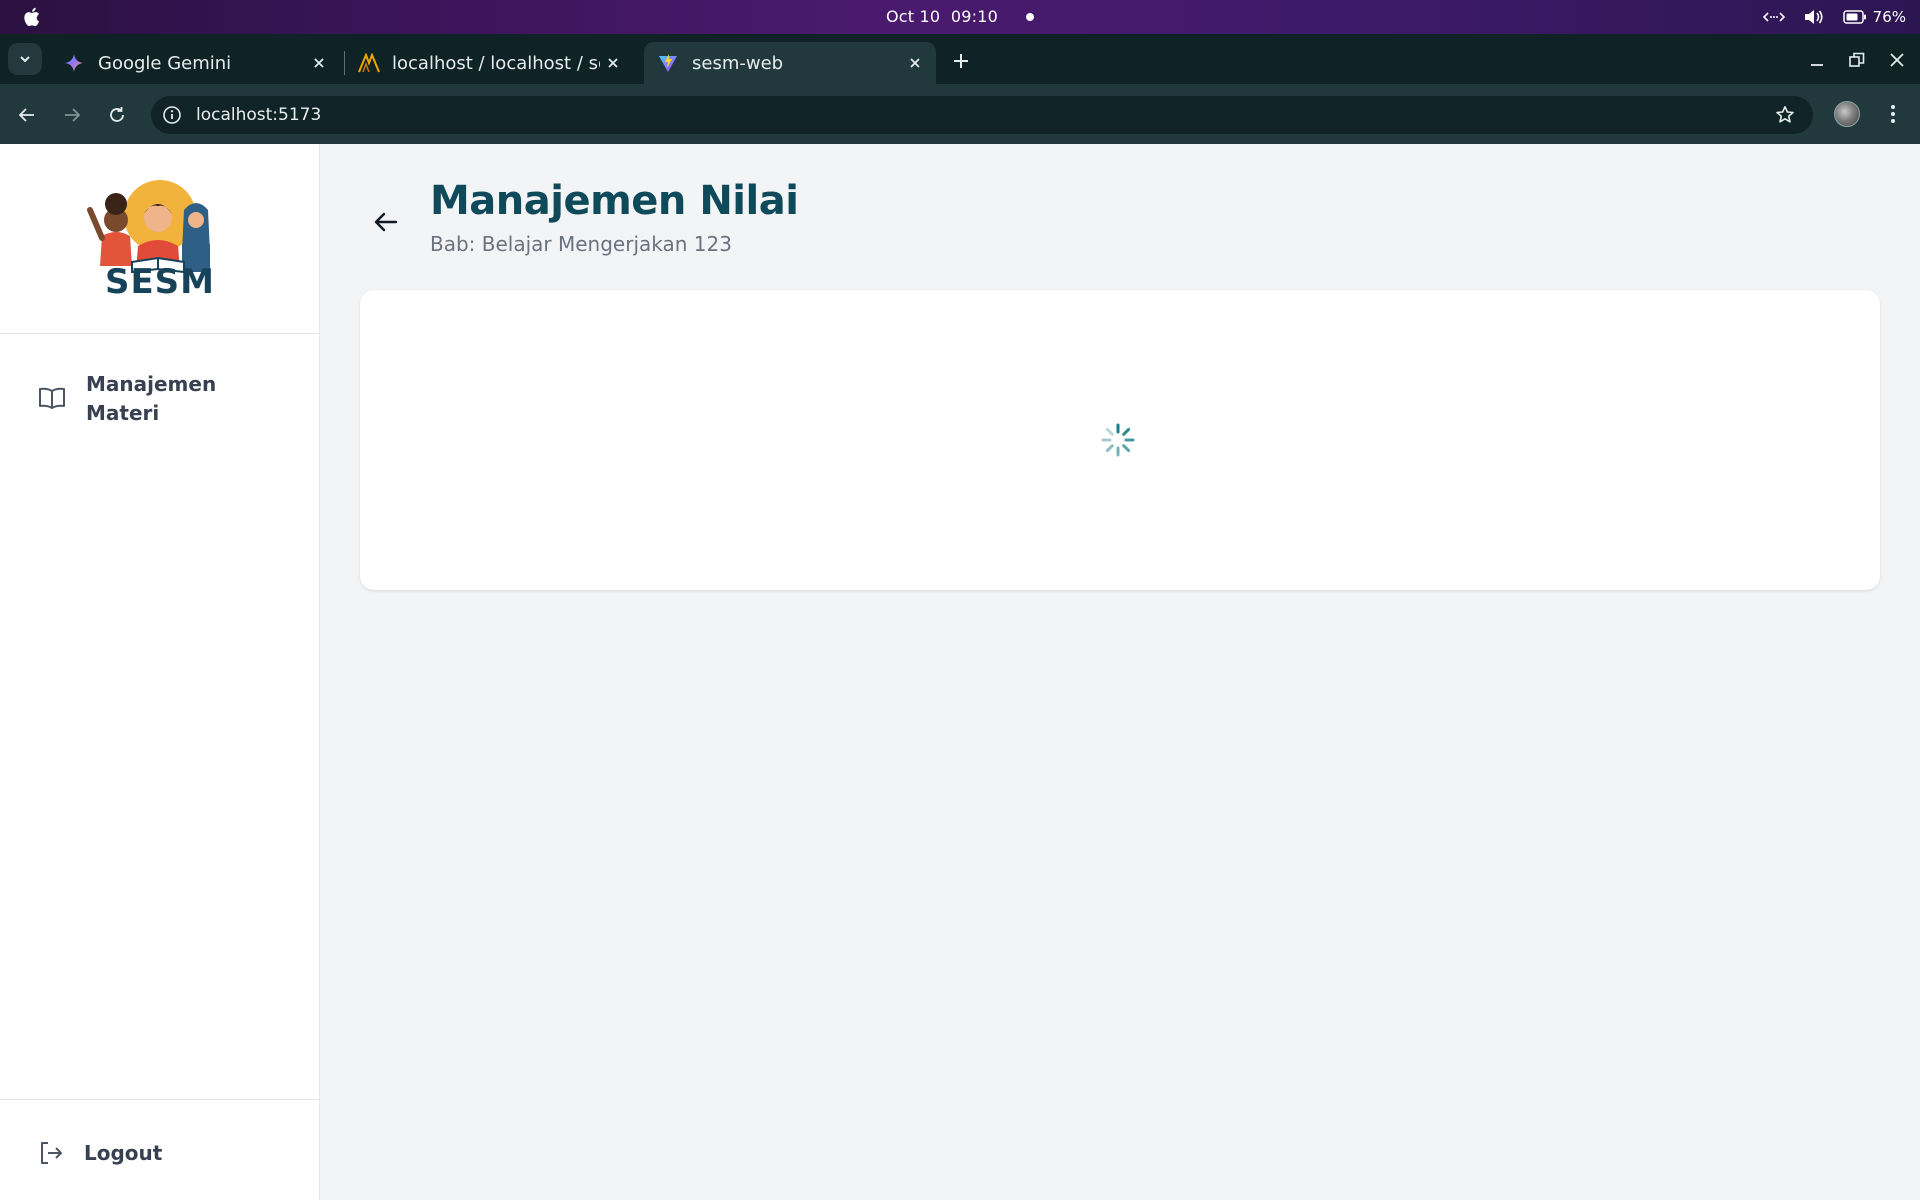  Describe the element at coordinates (1834, 17) in the screenshot. I see `os-status-area: 76%` at that location.